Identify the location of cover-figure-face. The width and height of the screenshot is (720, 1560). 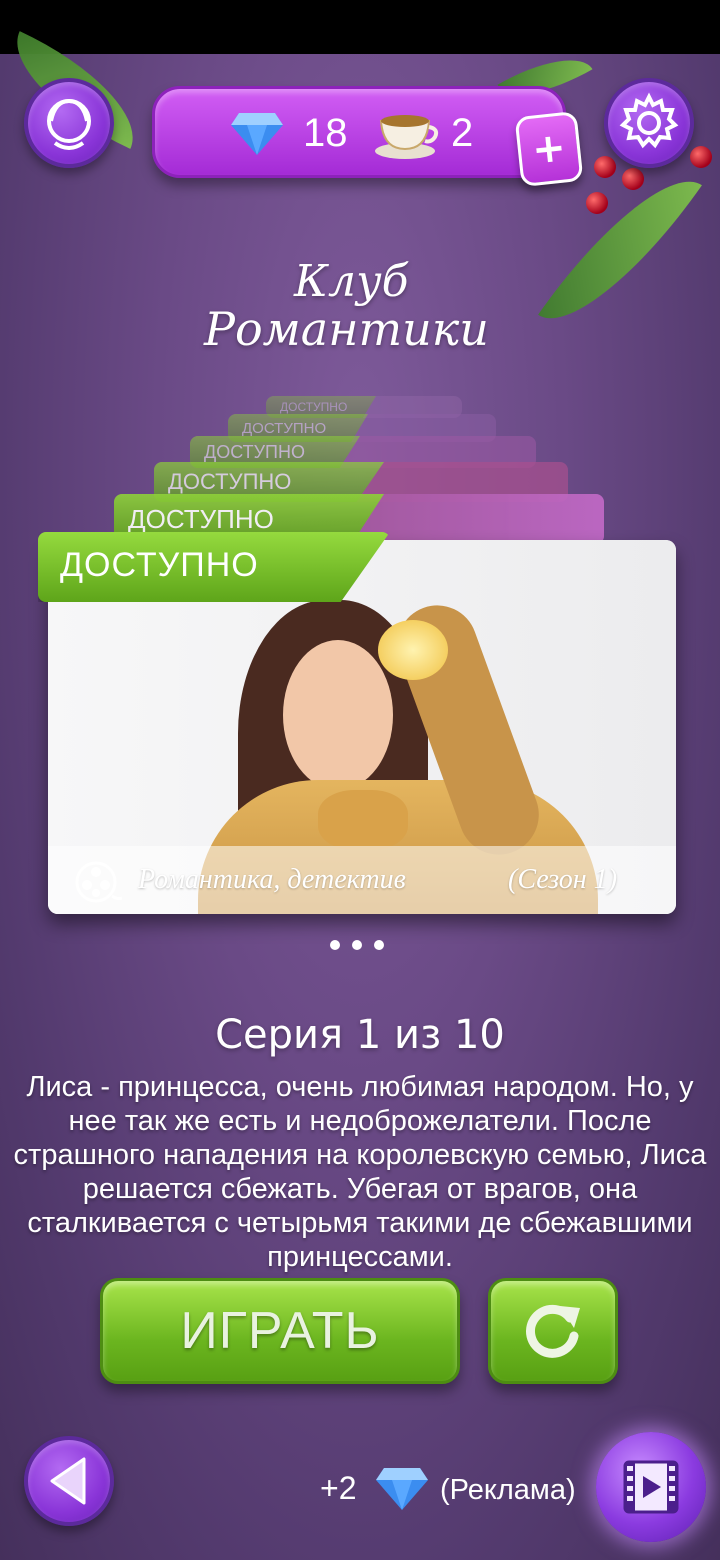
(338, 715).